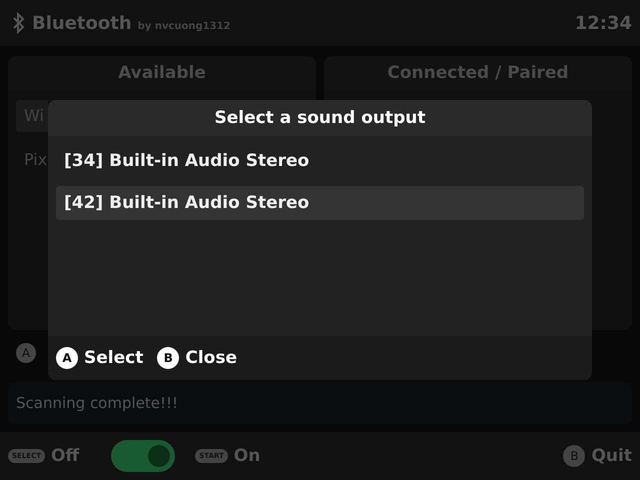 The height and width of the screenshot is (480, 640). Describe the element at coordinates (320, 118) in the screenshot. I see `dialog-title: Select a sound output` at that location.